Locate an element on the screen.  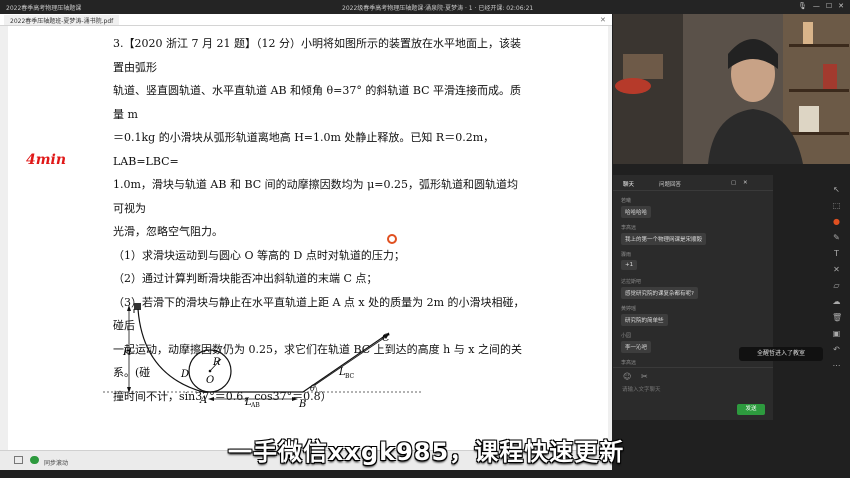
select-tool-icon: ⬚ is located at coordinates (836, 205).